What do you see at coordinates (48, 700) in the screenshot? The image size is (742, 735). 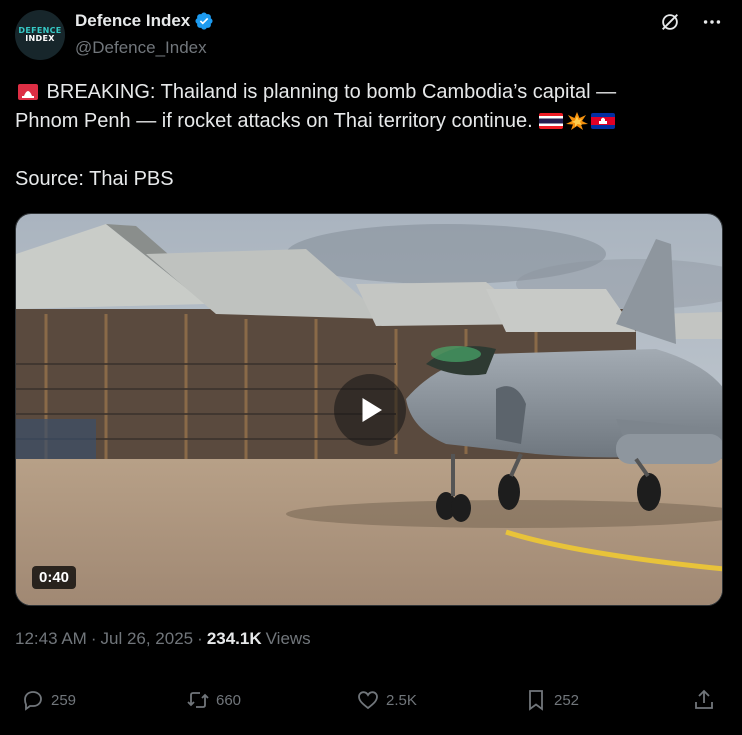 I see `reply-button: 259` at bounding box center [48, 700].